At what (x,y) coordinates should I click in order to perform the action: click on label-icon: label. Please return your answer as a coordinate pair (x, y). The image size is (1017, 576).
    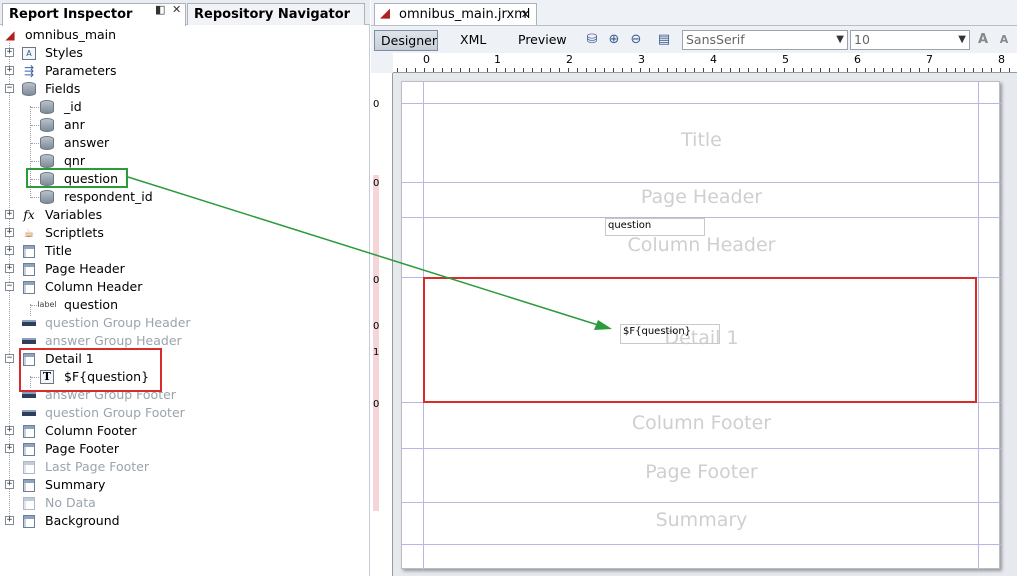
    Looking at the image, I should click on (47, 304).